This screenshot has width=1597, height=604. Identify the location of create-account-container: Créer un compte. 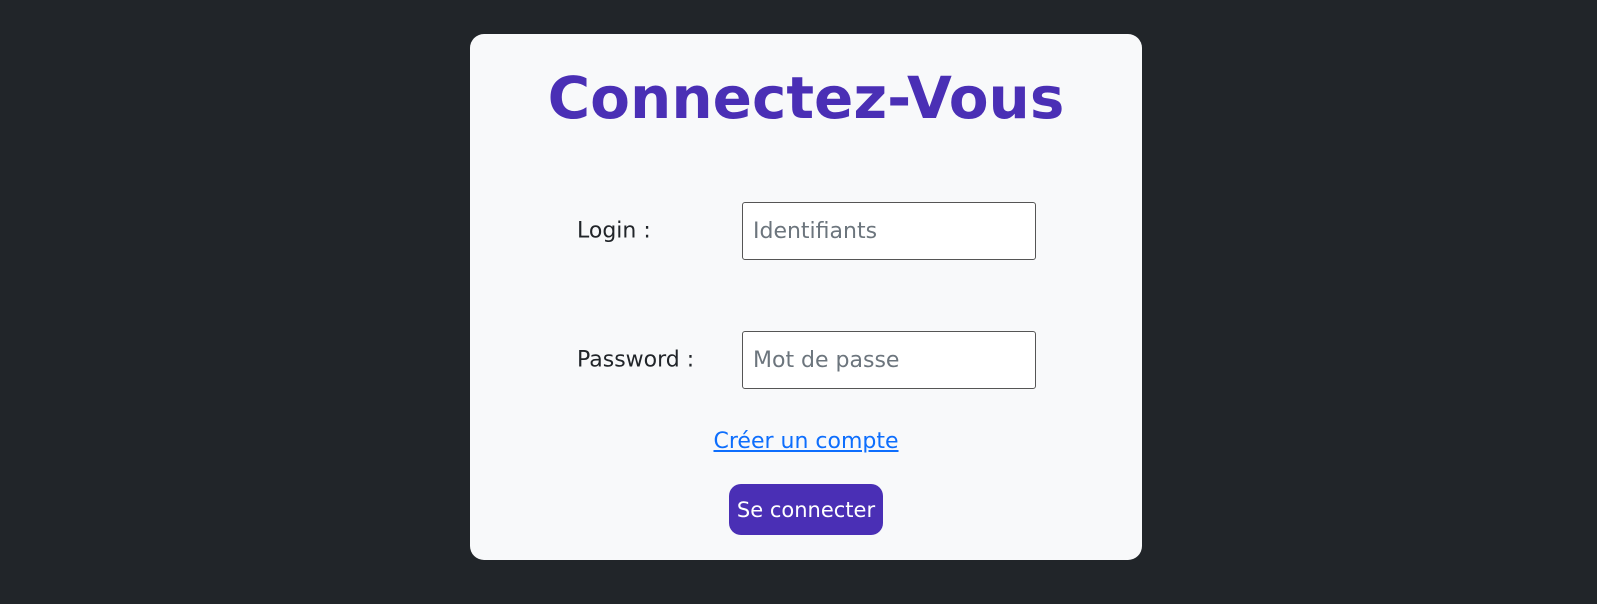
(806, 441).